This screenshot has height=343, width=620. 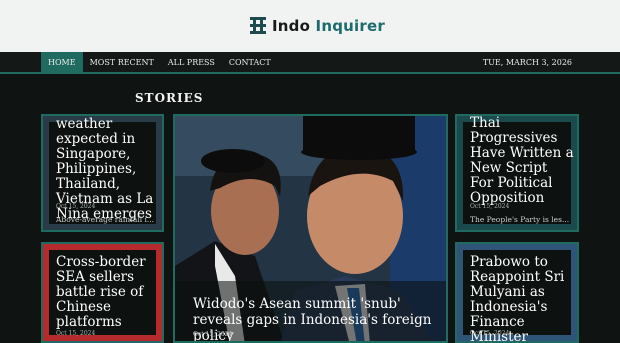 I want to click on site-name-part1: Indo, so click(x=291, y=26).